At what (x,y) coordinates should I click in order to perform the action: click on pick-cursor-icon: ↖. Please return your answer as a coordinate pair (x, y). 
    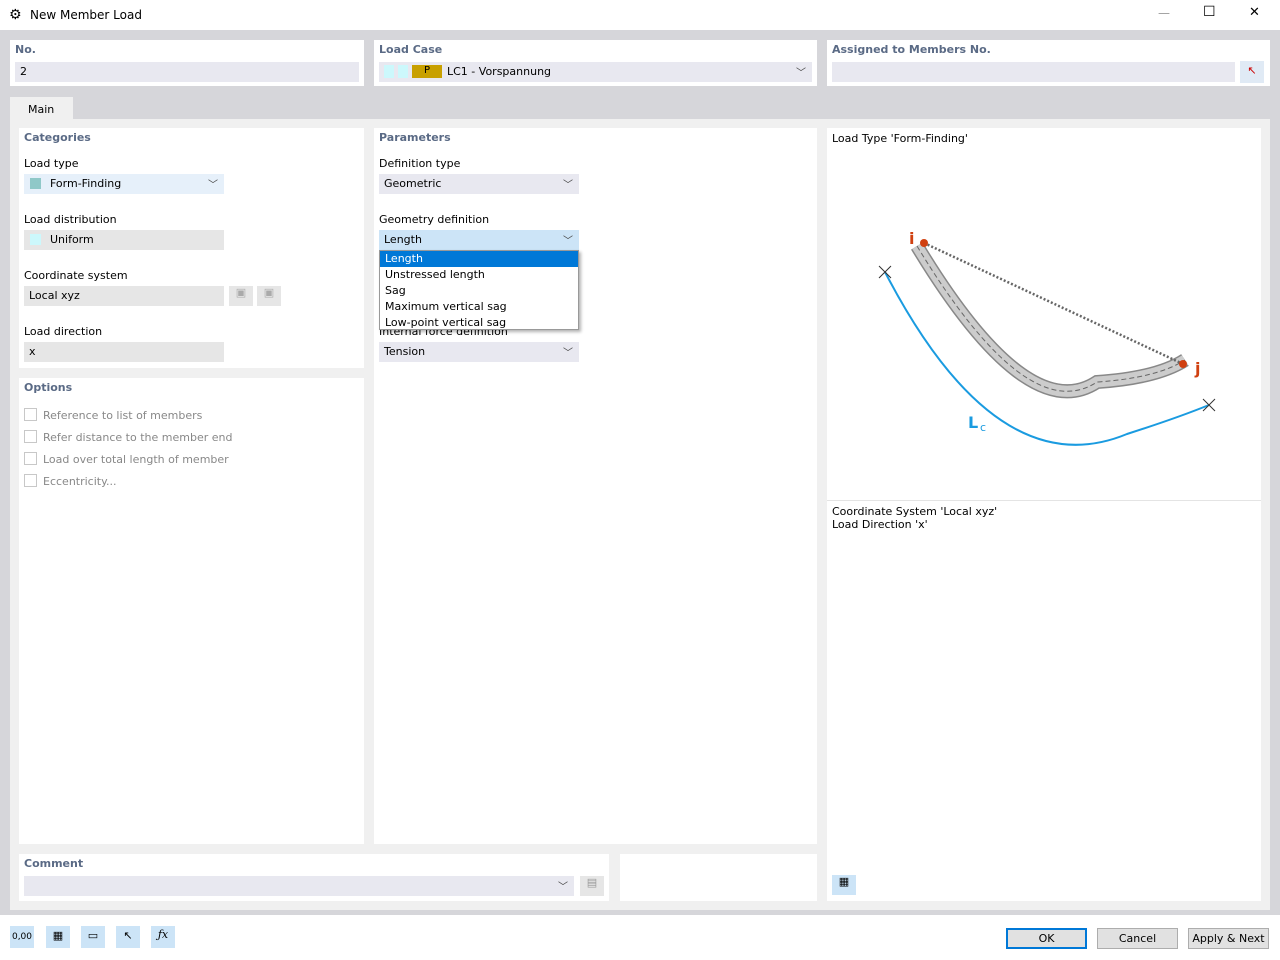
    Looking at the image, I should click on (1252, 70).